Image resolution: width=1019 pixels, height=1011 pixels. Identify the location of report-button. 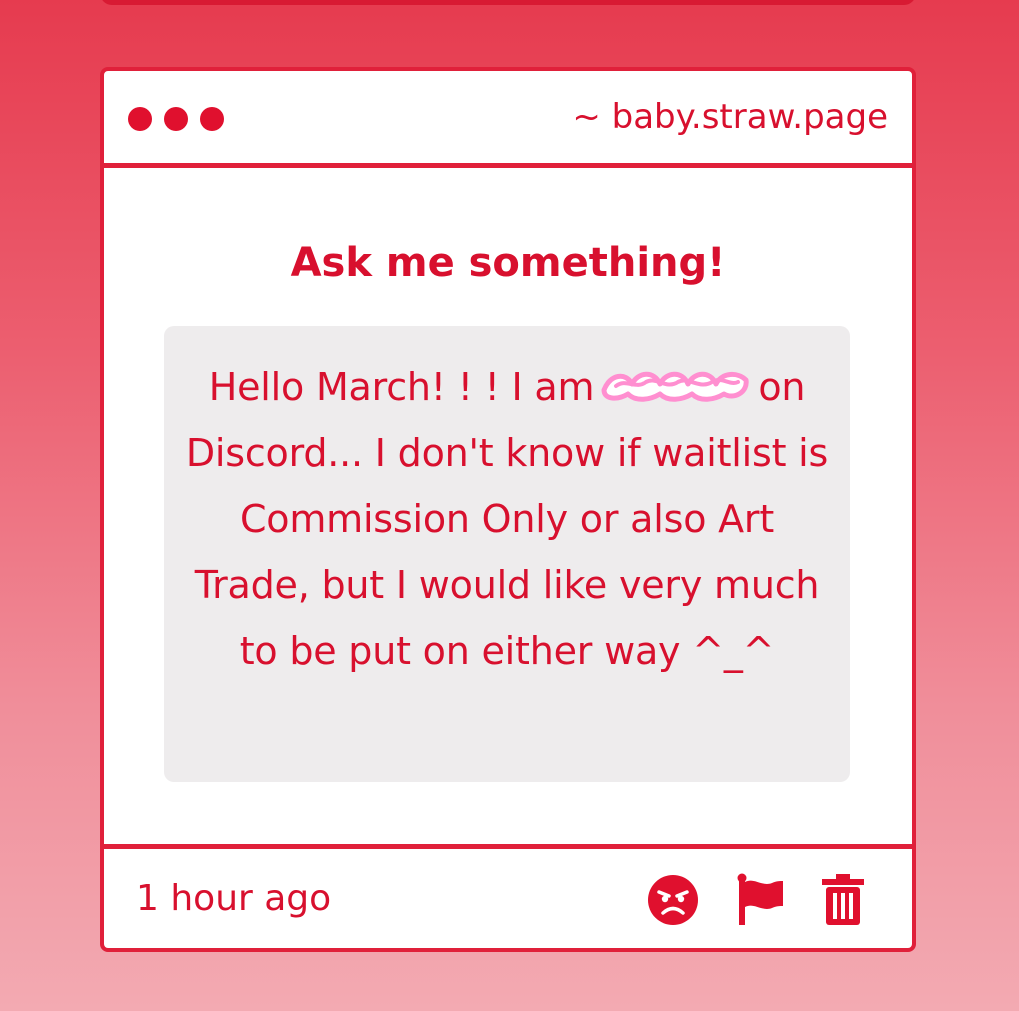
(759, 900).